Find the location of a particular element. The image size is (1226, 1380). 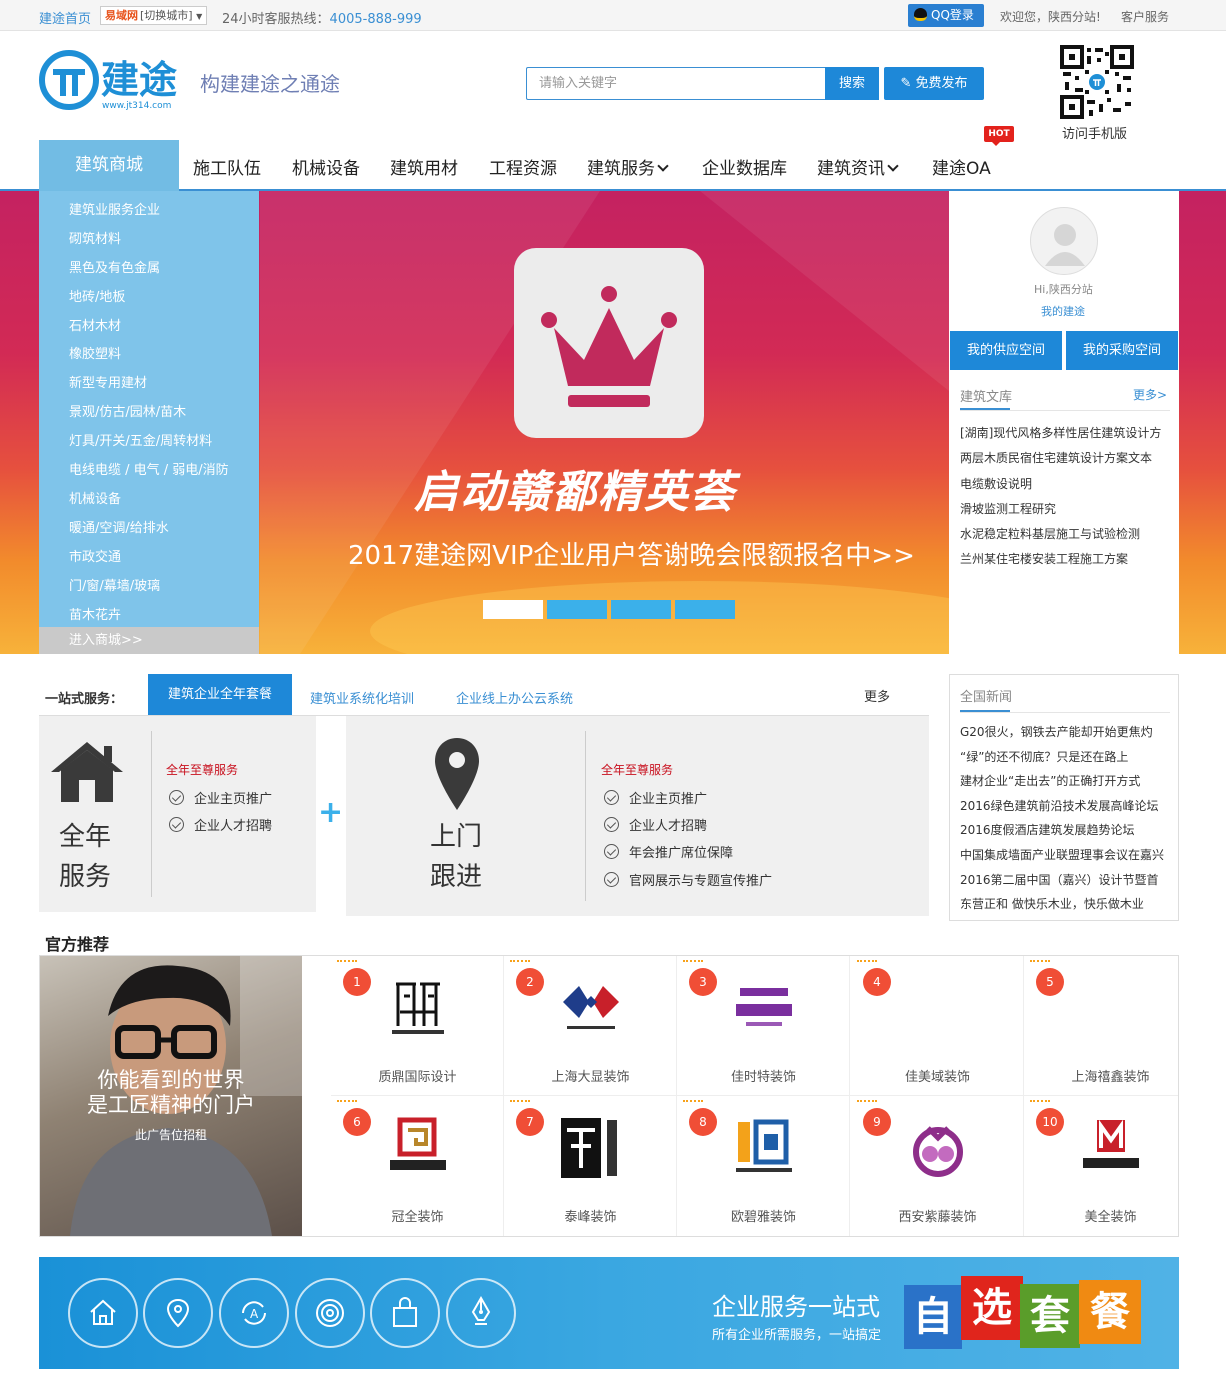

library-item: 滑坡监测工程研究 is located at coordinates (1008, 508).